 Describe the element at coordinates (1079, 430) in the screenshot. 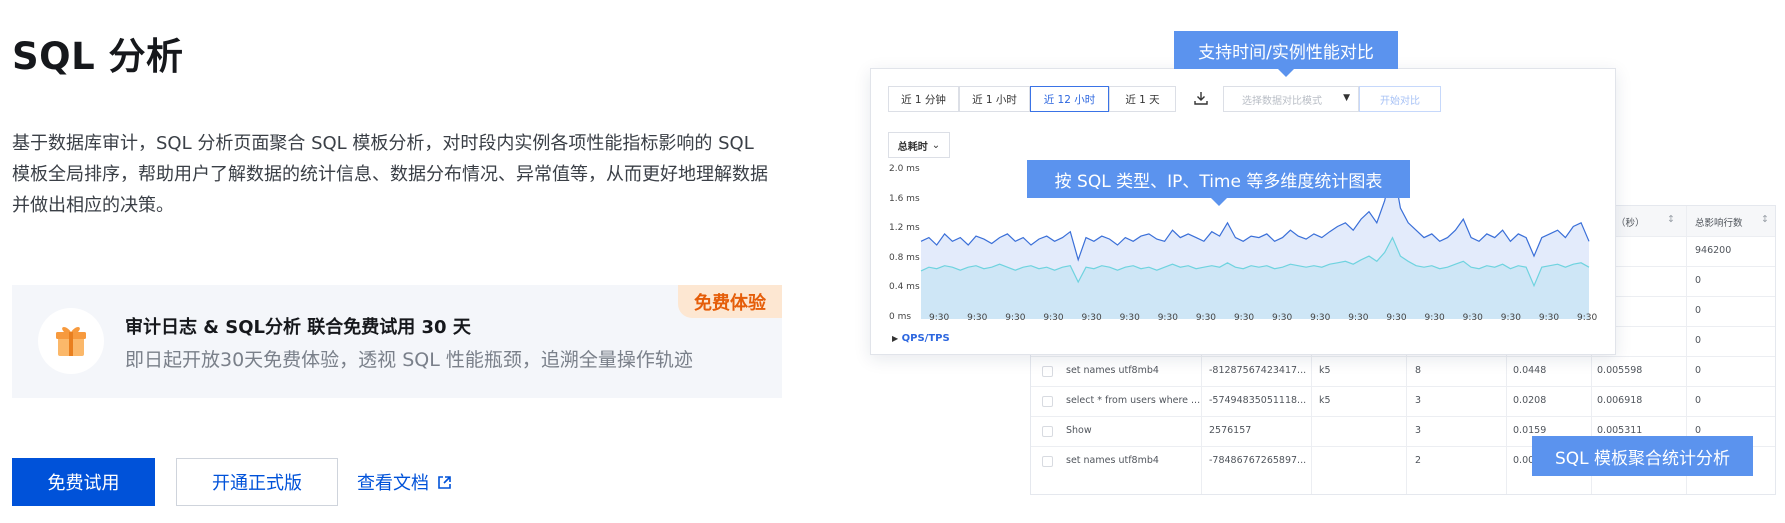

I see `table-cell-sql: Show` at that location.